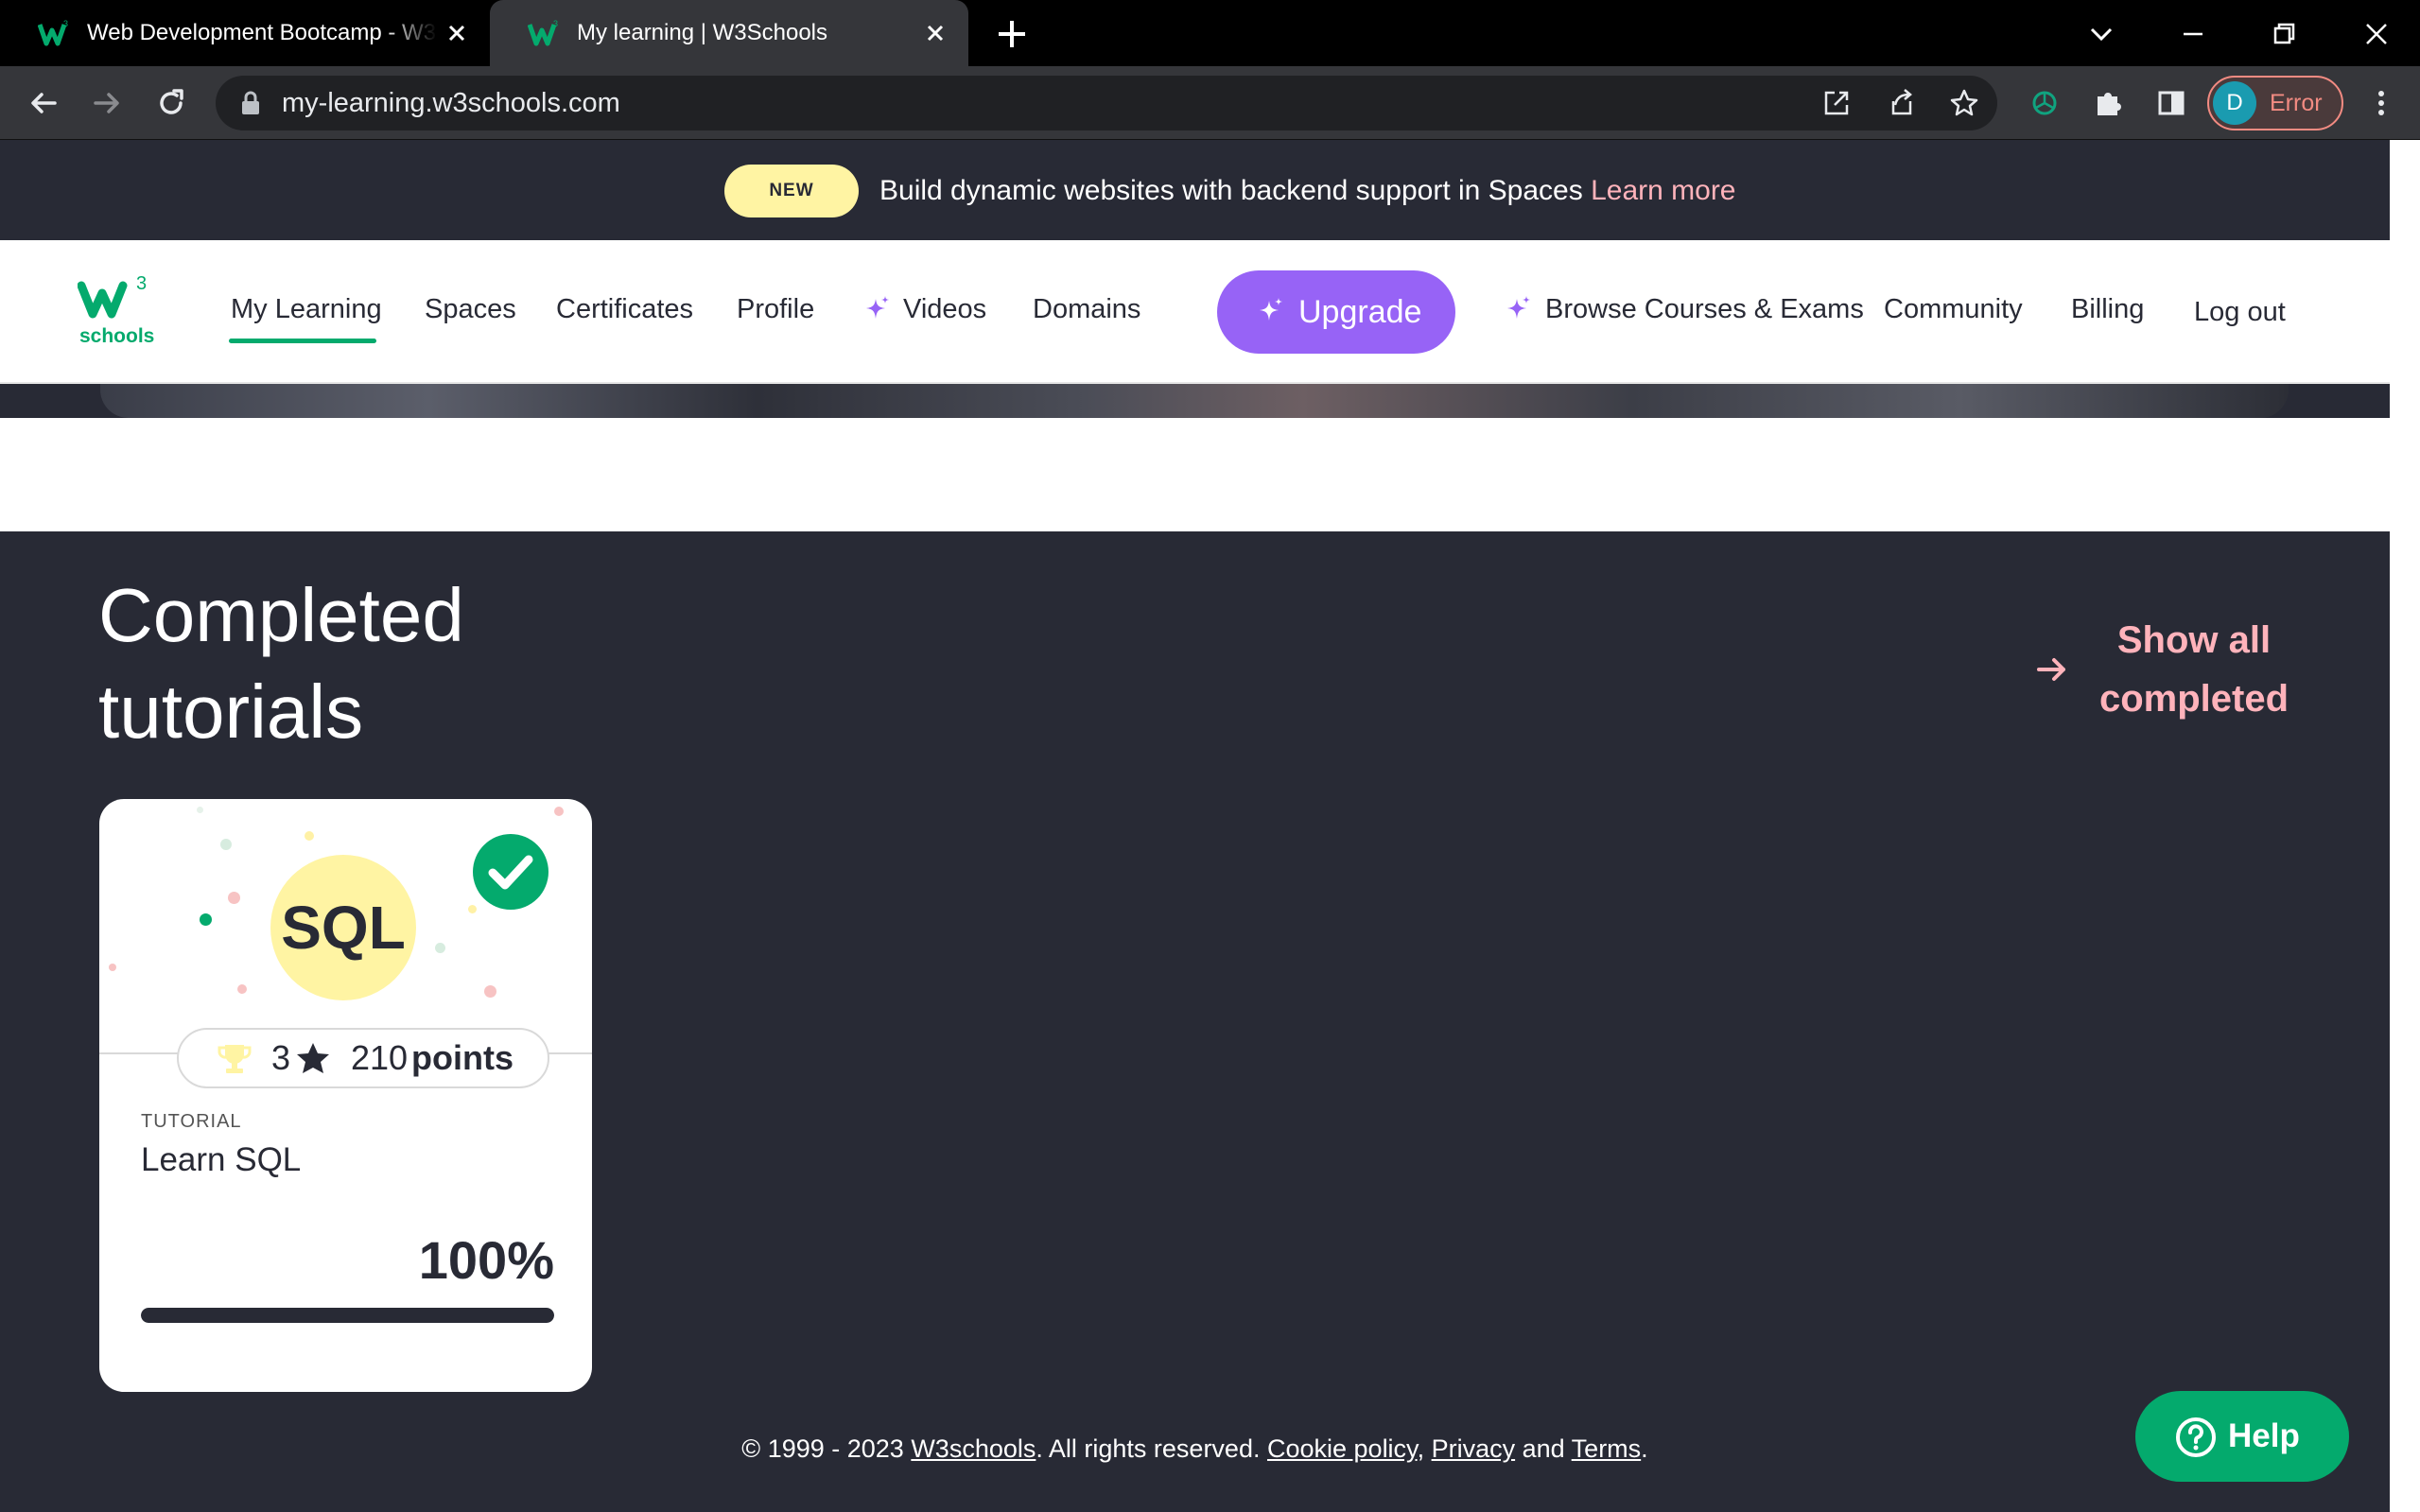 This screenshot has width=2420, height=1512. What do you see at coordinates (343, 928) in the screenshot?
I see `tutorial-badge-label: SQL` at bounding box center [343, 928].